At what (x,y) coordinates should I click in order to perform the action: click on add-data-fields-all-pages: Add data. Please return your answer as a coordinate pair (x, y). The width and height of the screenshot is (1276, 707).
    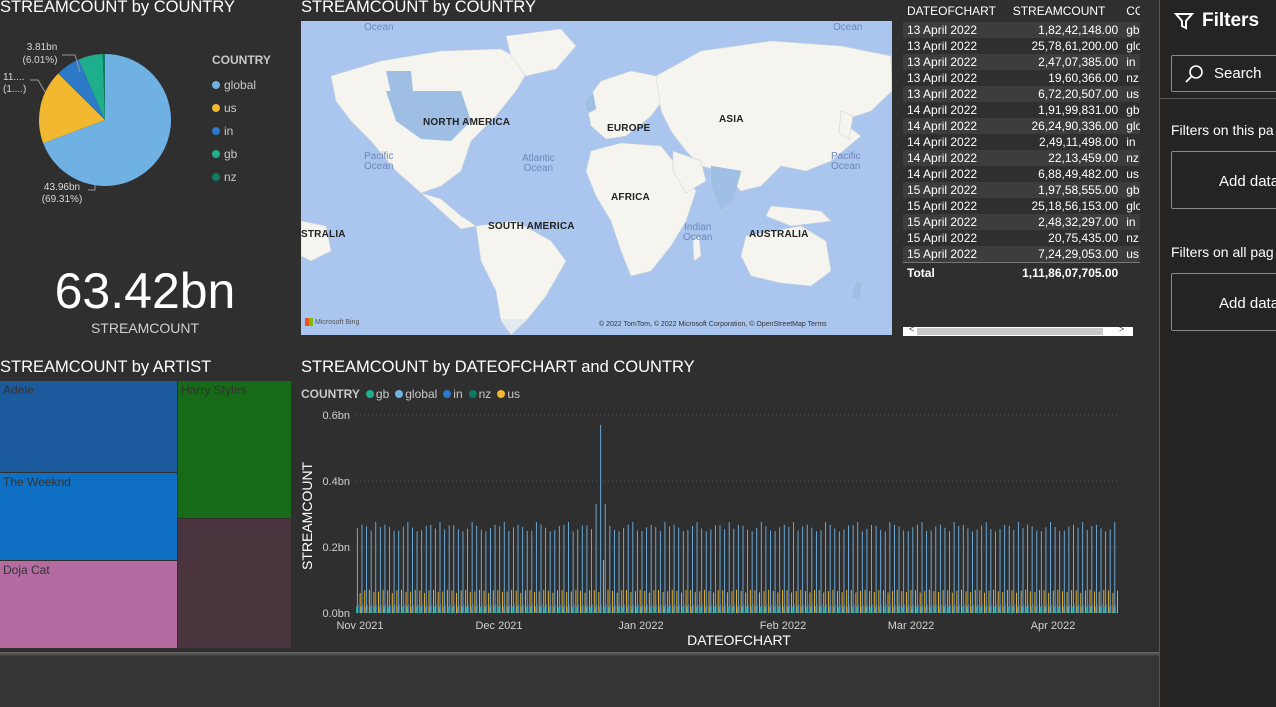
    Looking at the image, I should click on (1223, 302).